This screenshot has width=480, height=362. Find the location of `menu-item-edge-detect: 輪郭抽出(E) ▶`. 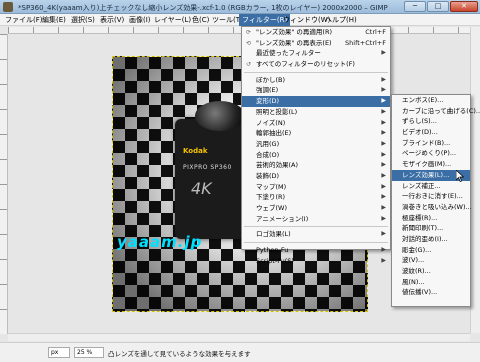

menu-item-edge-detect: 輪郭抽出(E) ▶ is located at coordinates (316, 133).